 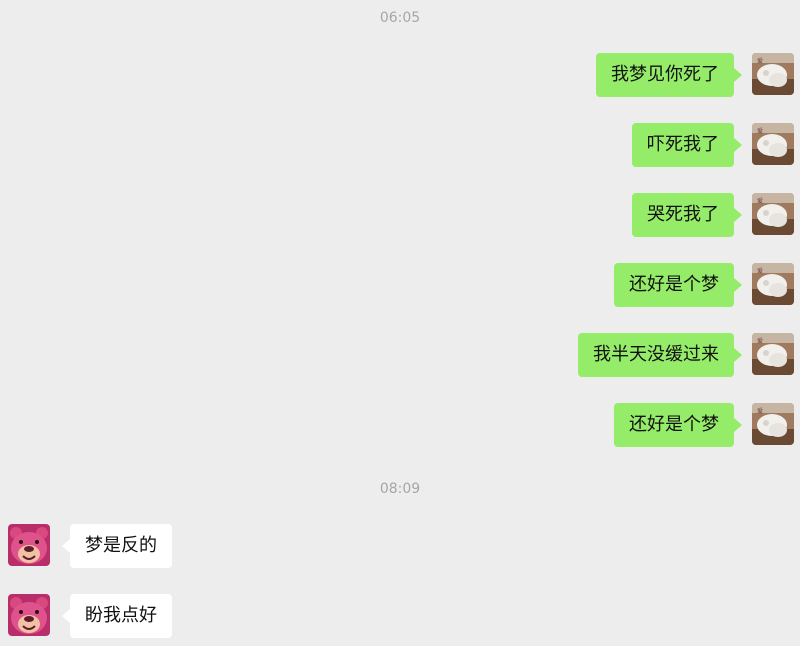 I want to click on message-row-outgoing: 我梦见你死了 爱, so click(x=400, y=76).